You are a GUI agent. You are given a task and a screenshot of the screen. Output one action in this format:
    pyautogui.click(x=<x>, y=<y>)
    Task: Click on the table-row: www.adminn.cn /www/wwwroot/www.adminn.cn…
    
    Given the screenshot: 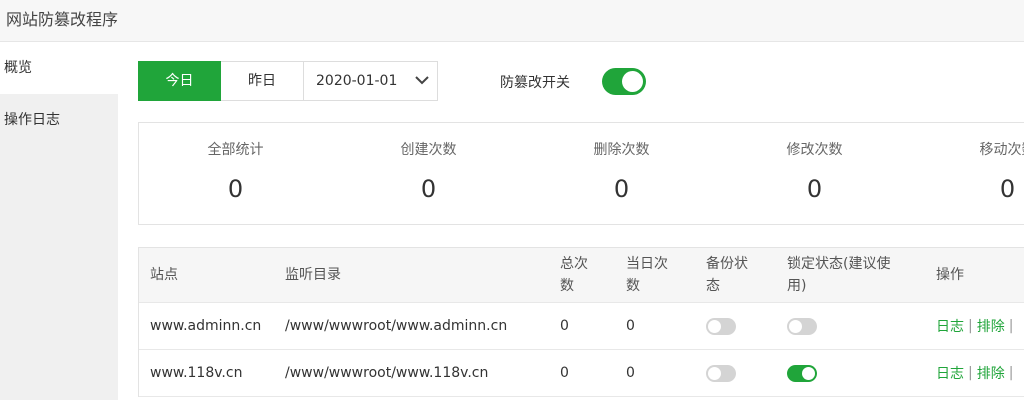 What is the action you would take?
    pyautogui.click(x=581, y=326)
    